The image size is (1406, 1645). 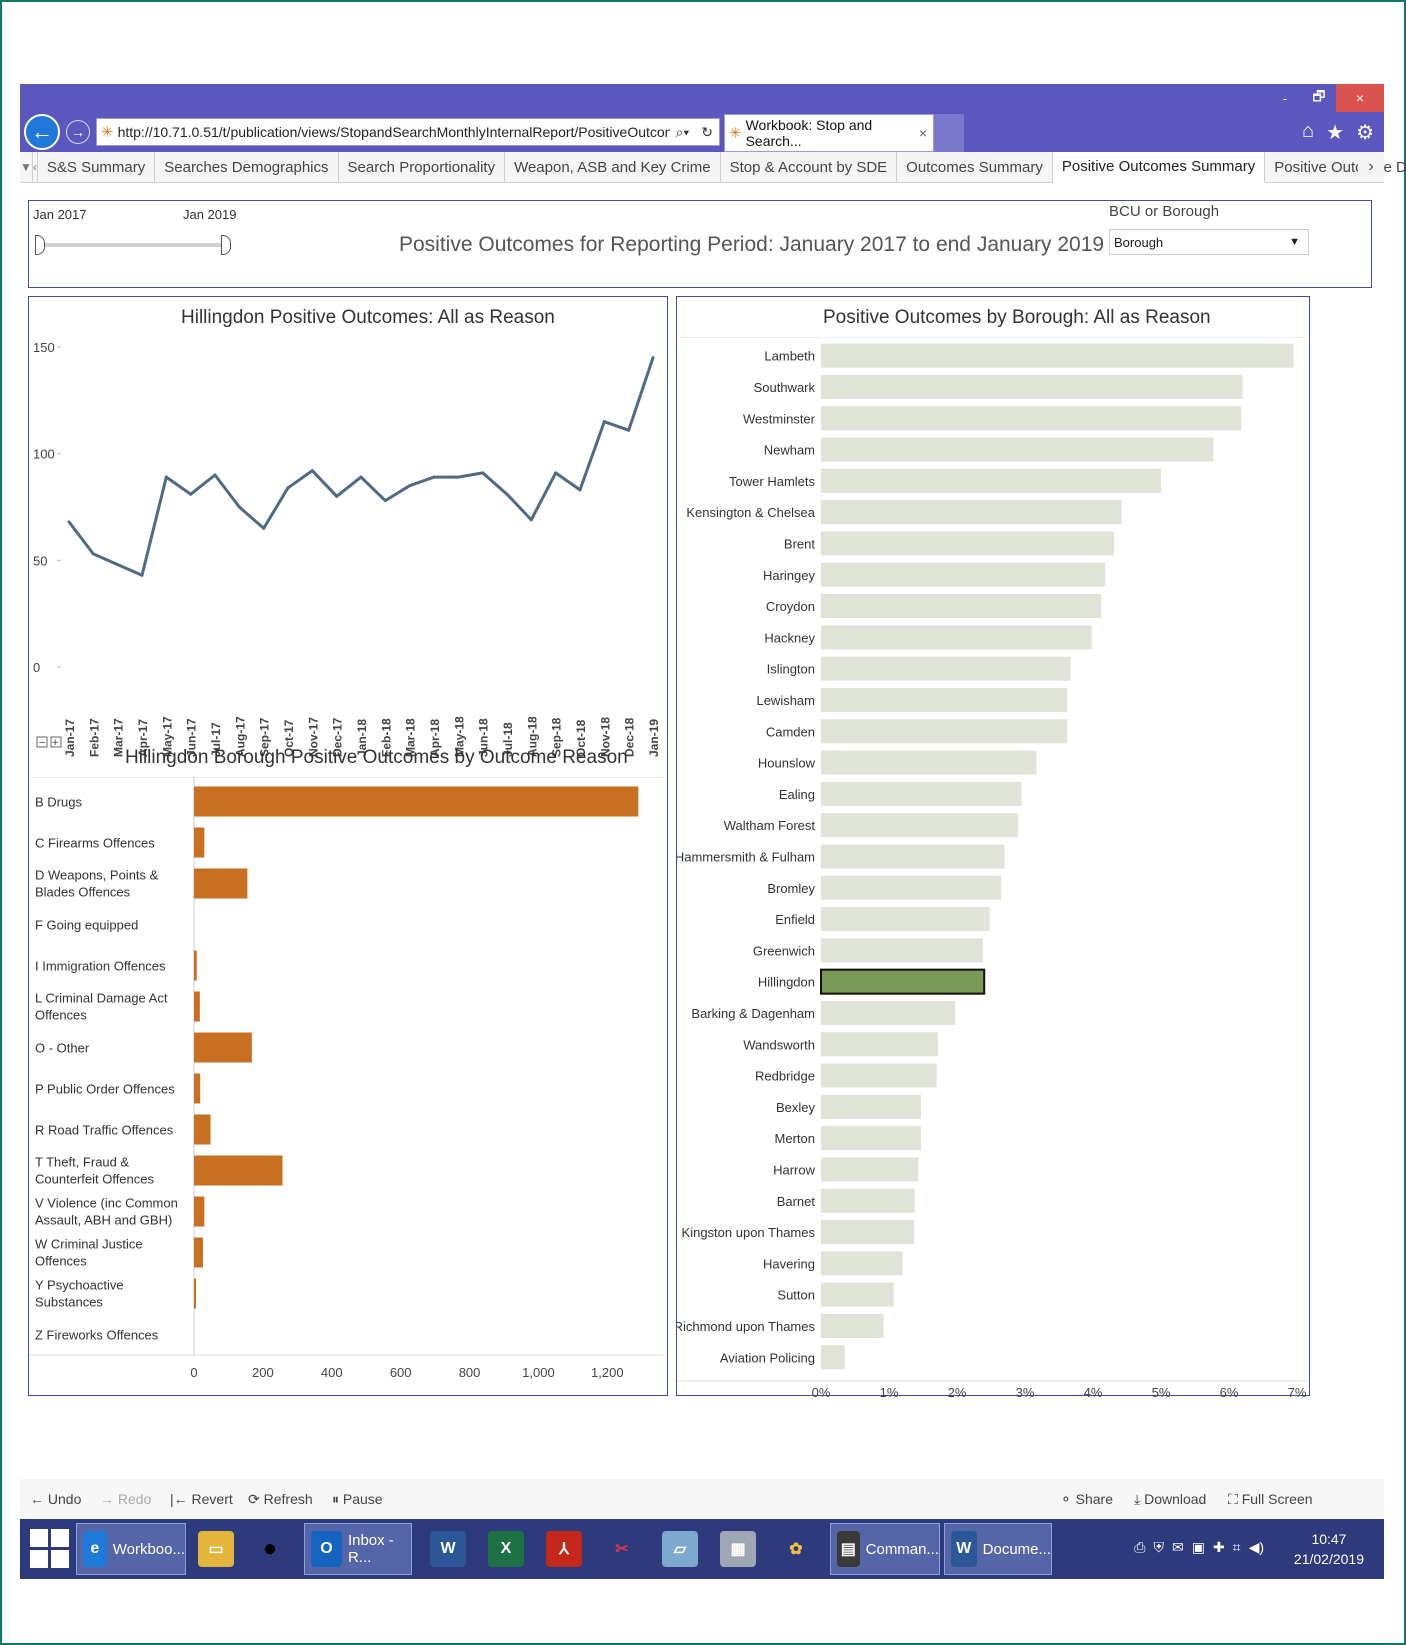 I want to click on category-label: Harrow, so click(x=794, y=1169).